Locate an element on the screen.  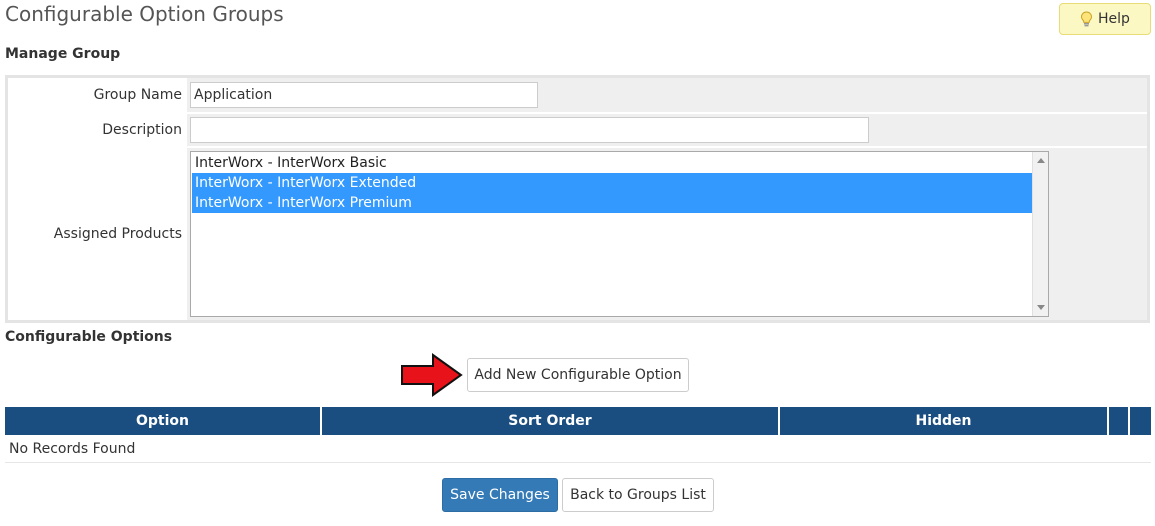
save-changes-button: Save Changes is located at coordinates (500, 495).